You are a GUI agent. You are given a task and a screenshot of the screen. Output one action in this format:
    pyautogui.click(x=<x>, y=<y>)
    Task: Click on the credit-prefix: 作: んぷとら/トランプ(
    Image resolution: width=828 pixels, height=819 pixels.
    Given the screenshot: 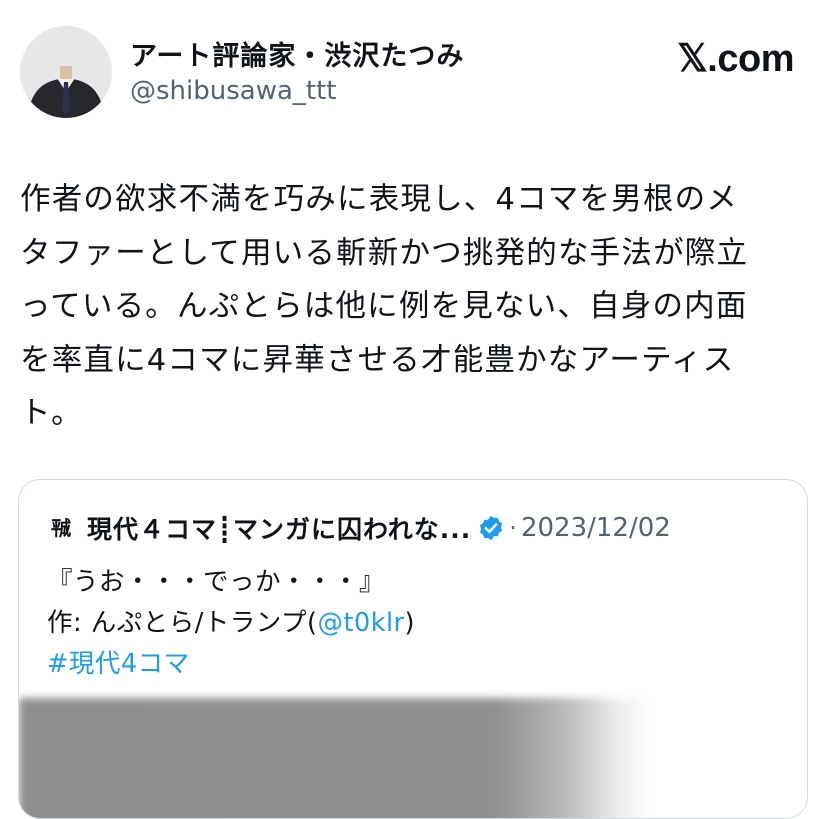 What is the action you would take?
    pyautogui.click(x=182, y=623)
    